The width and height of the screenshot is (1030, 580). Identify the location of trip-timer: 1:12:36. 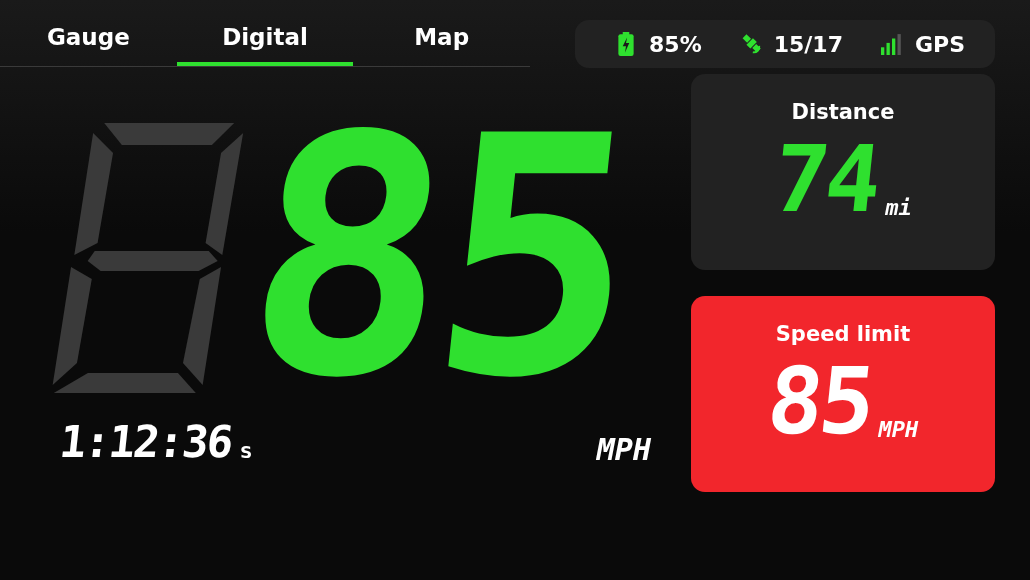
(146, 441).